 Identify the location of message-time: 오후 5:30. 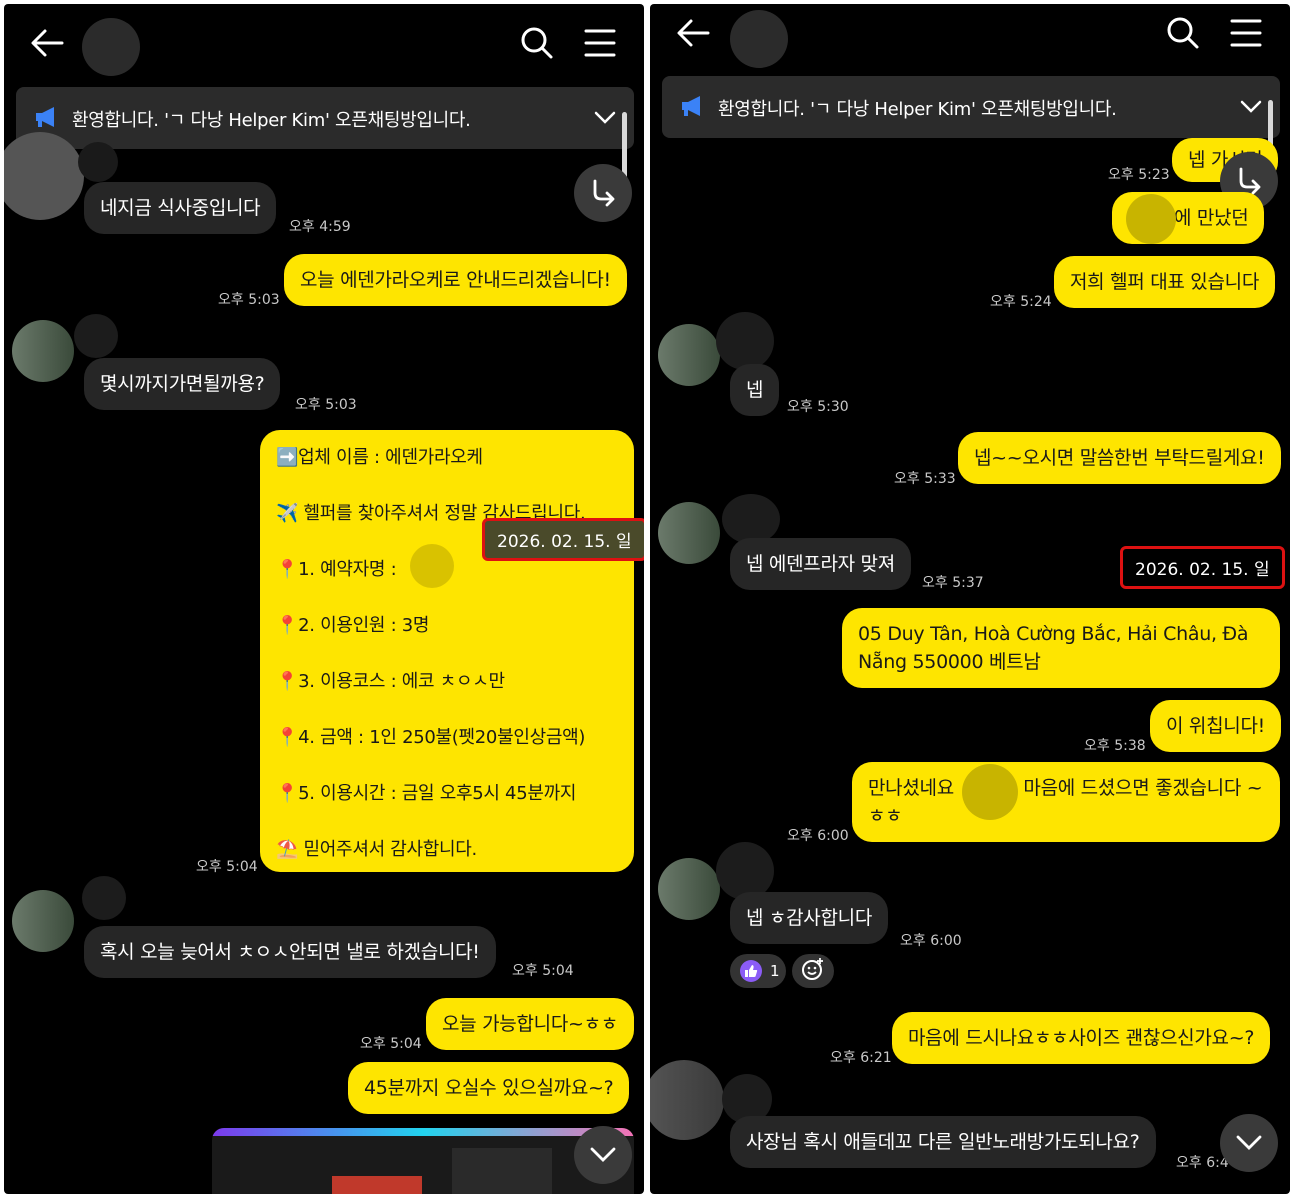
(818, 407).